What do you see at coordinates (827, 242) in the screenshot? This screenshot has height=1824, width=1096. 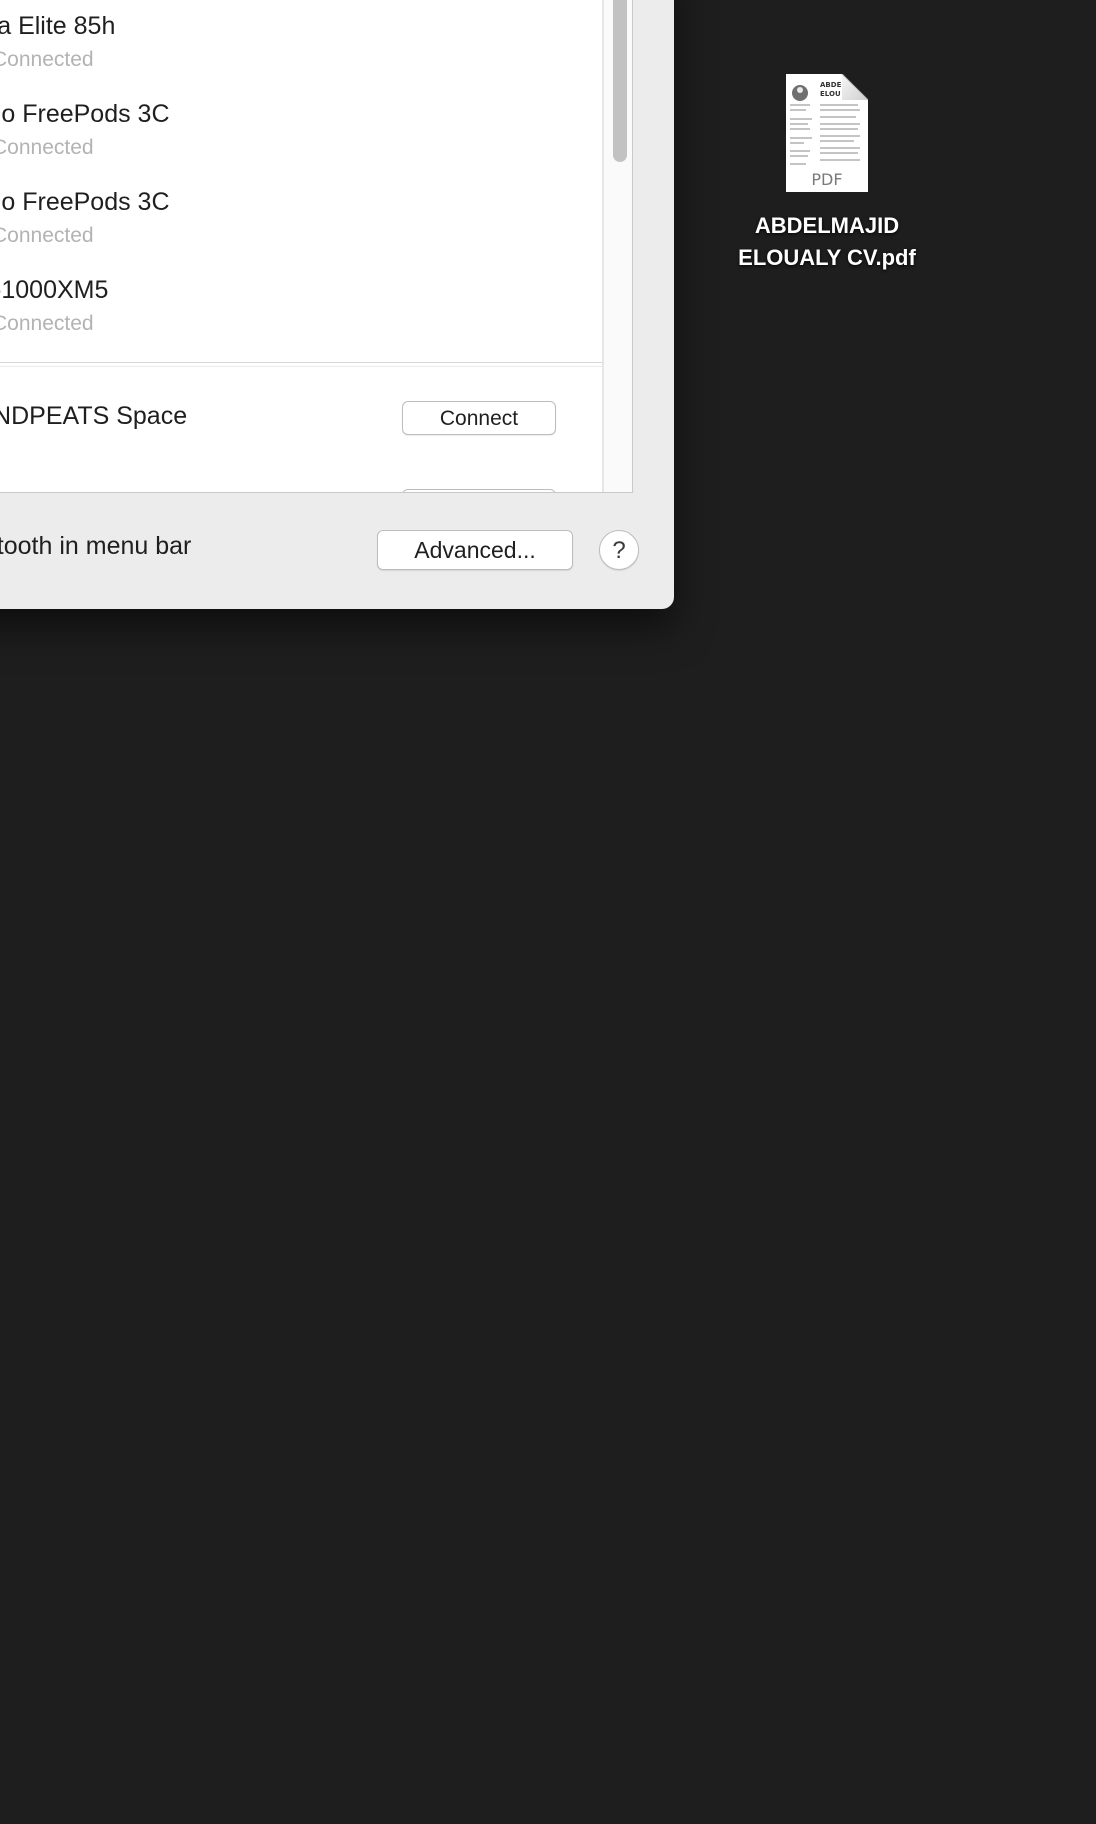 I see `file-name-label: ABDELMAJID ELOUALY CV.pdf` at bounding box center [827, 242].